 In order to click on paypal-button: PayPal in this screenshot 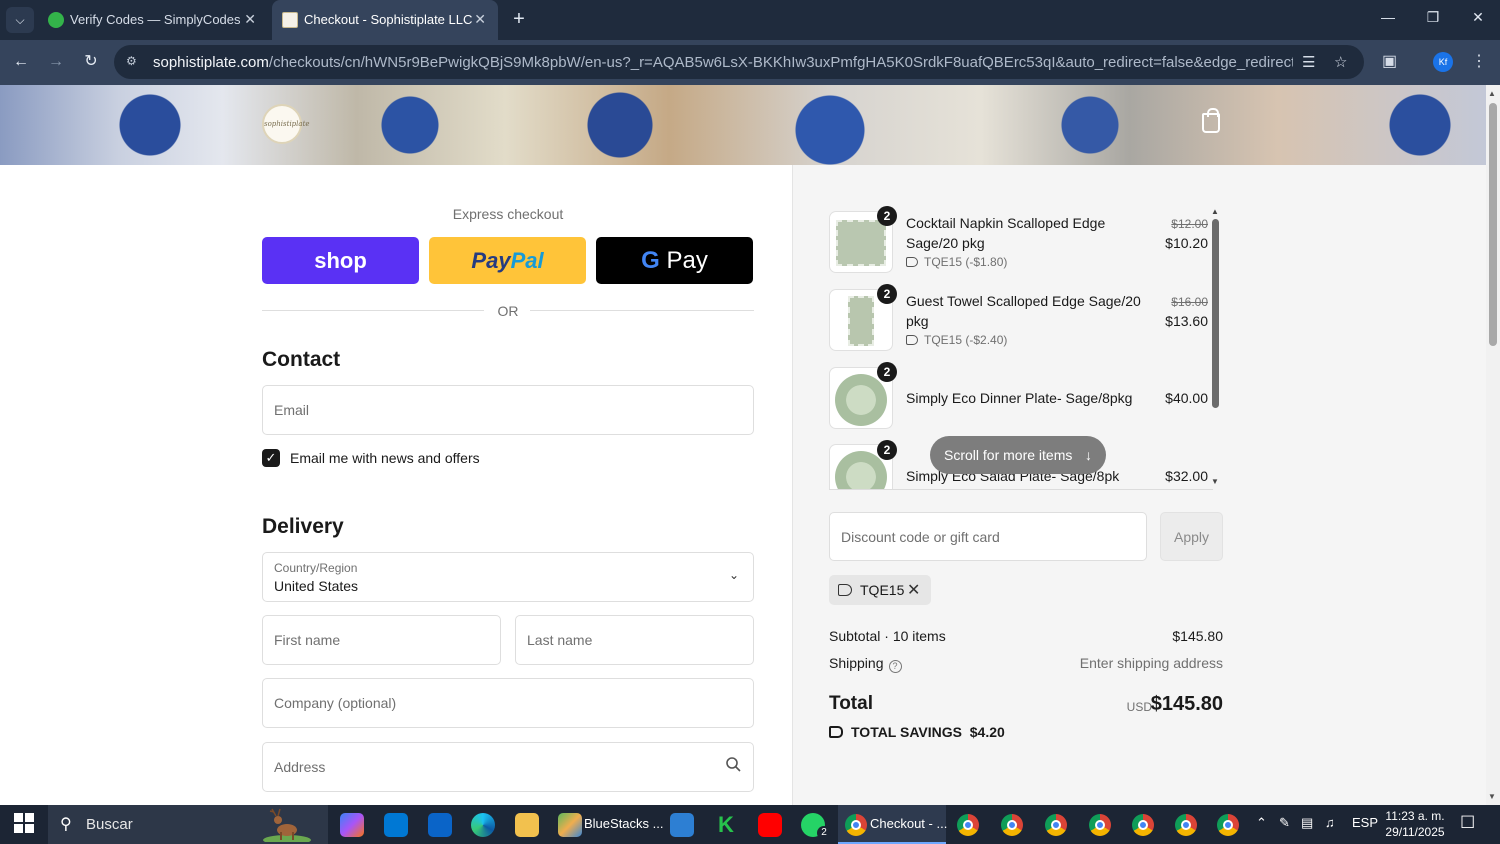, I will do `click(507, 260)`.